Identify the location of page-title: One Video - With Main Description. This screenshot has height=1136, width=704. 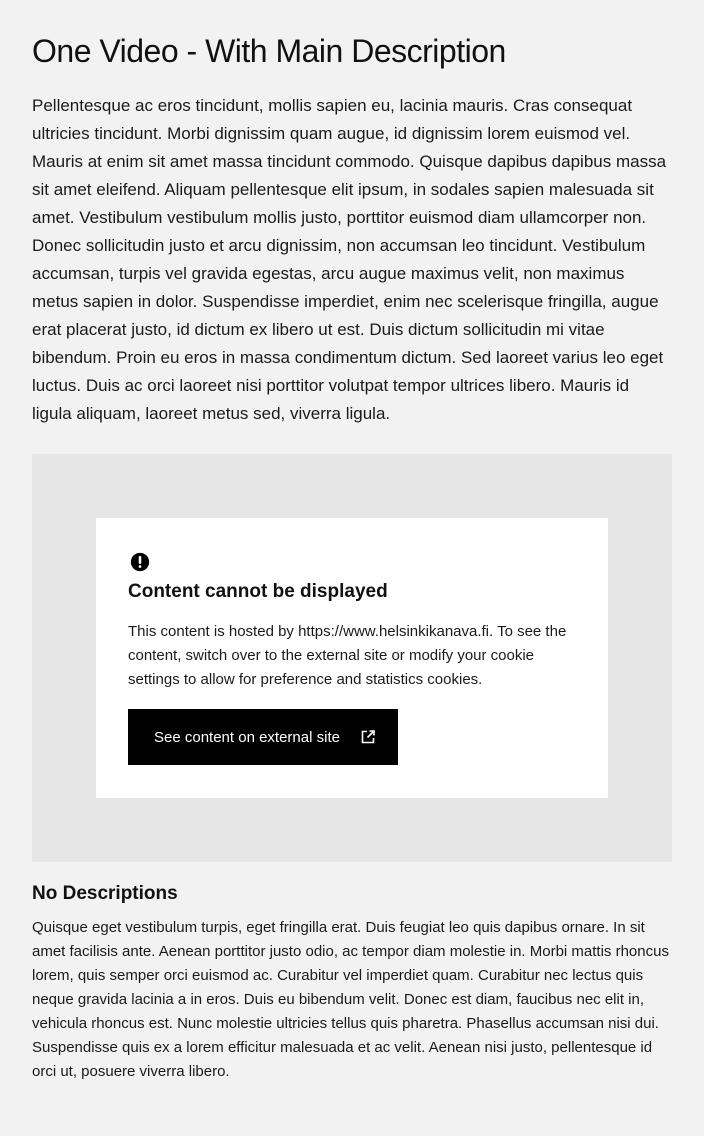
(269, 51).